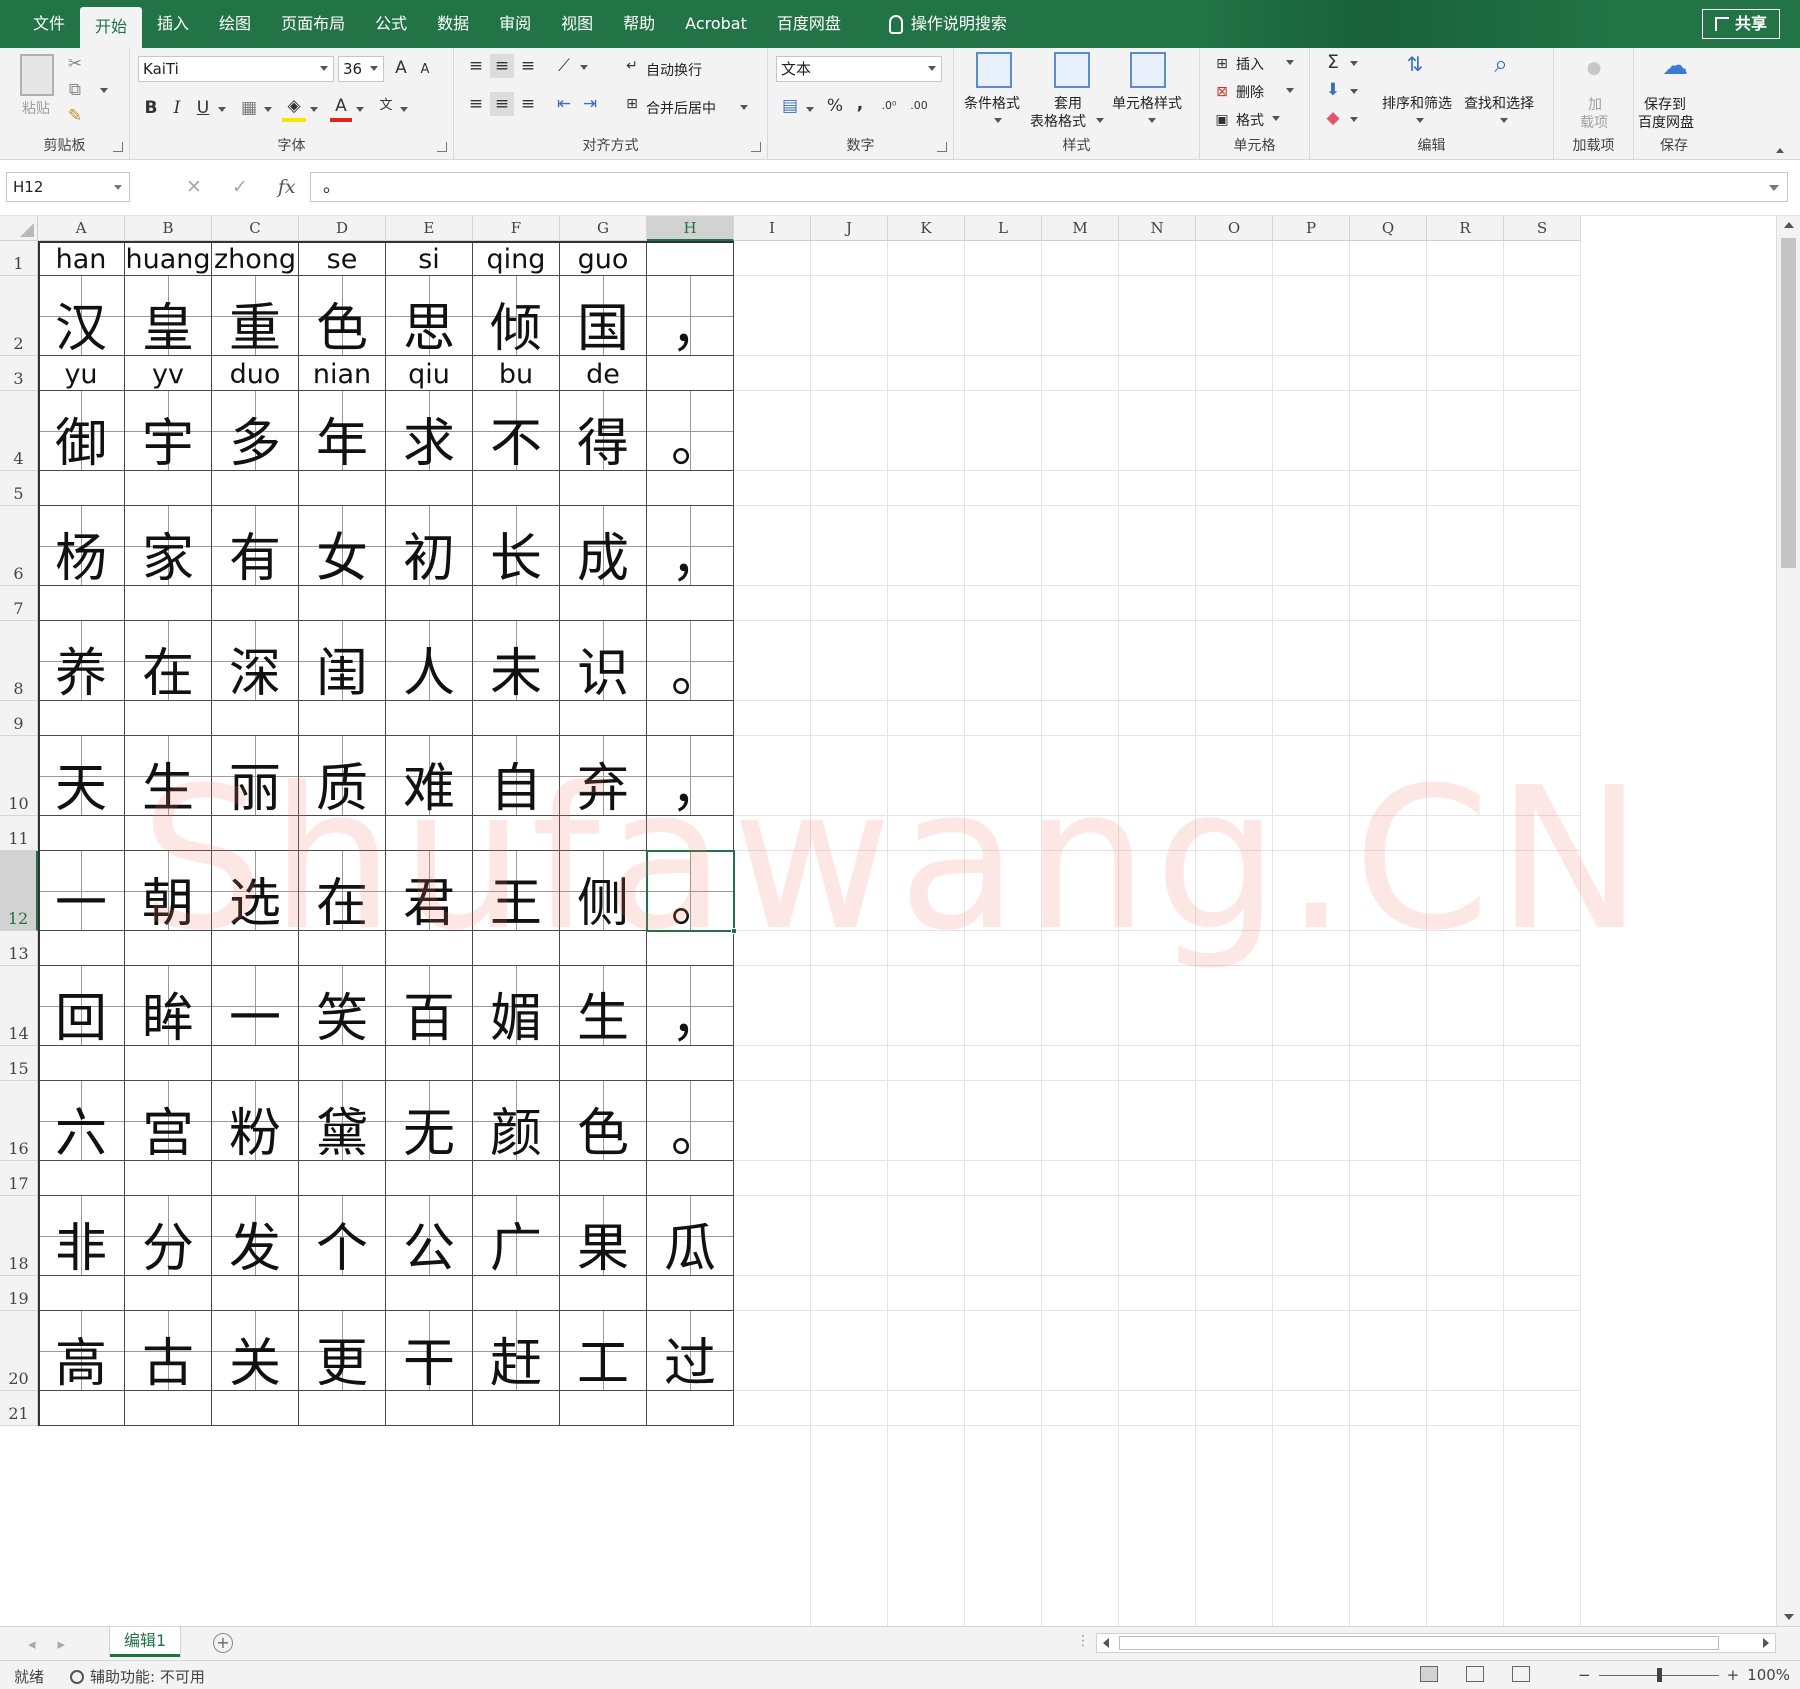 This screenshot has width=1800, height=1689. Describe the element at coordinates (19, 1351) in the screenshot. I see `row-header-20: 20` at that location.